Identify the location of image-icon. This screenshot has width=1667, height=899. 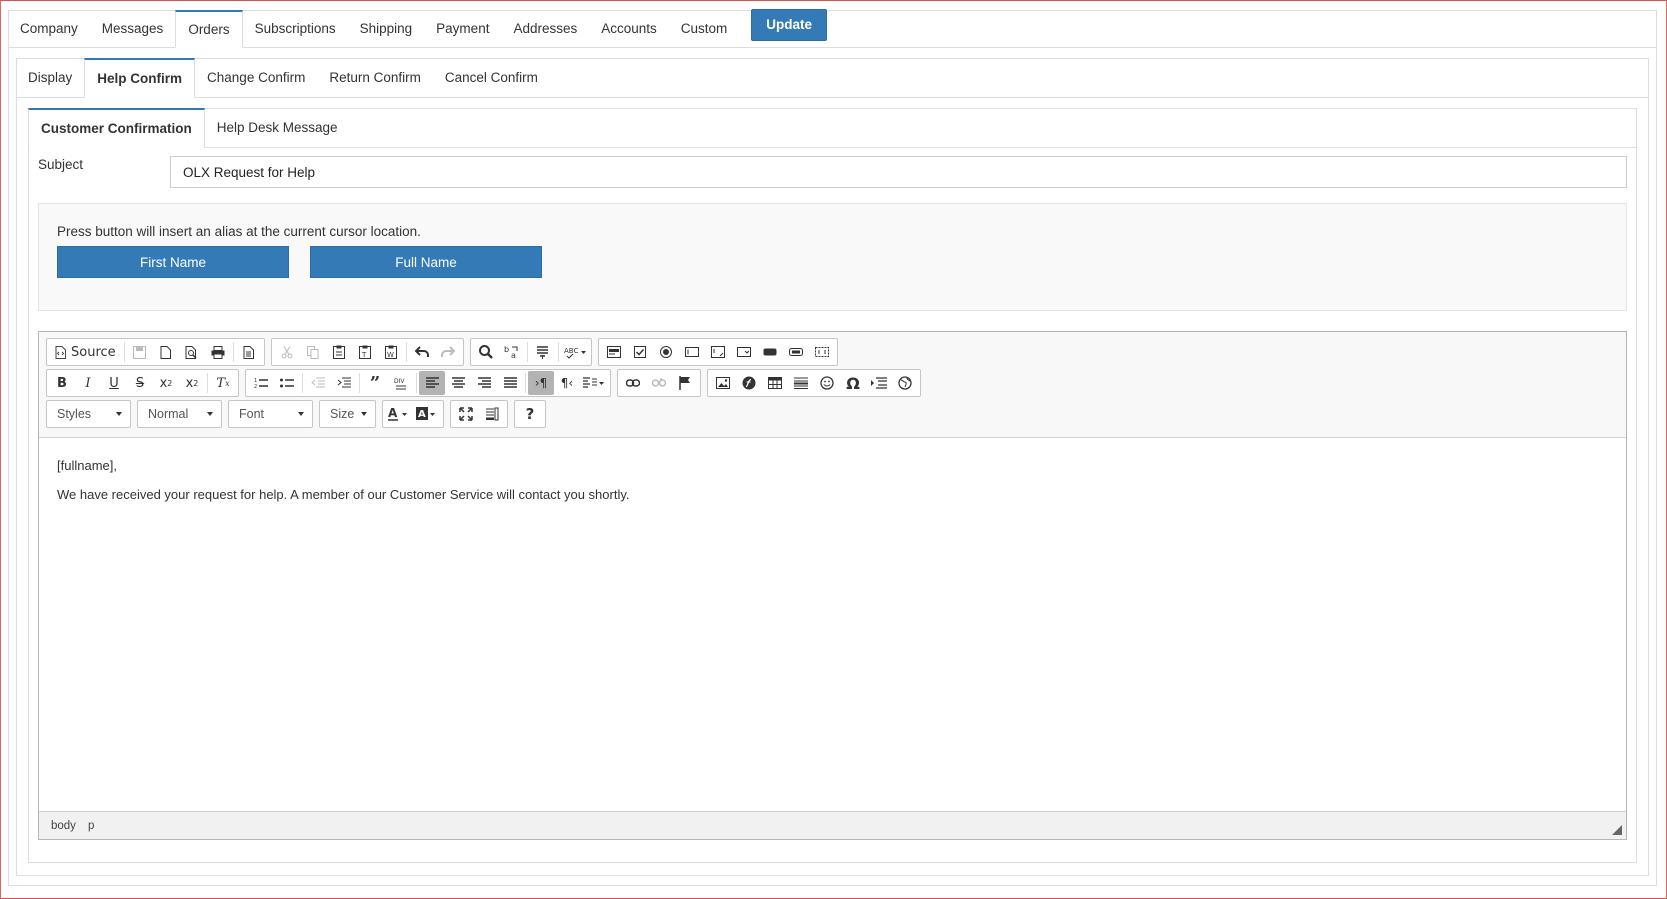
(723, 383).